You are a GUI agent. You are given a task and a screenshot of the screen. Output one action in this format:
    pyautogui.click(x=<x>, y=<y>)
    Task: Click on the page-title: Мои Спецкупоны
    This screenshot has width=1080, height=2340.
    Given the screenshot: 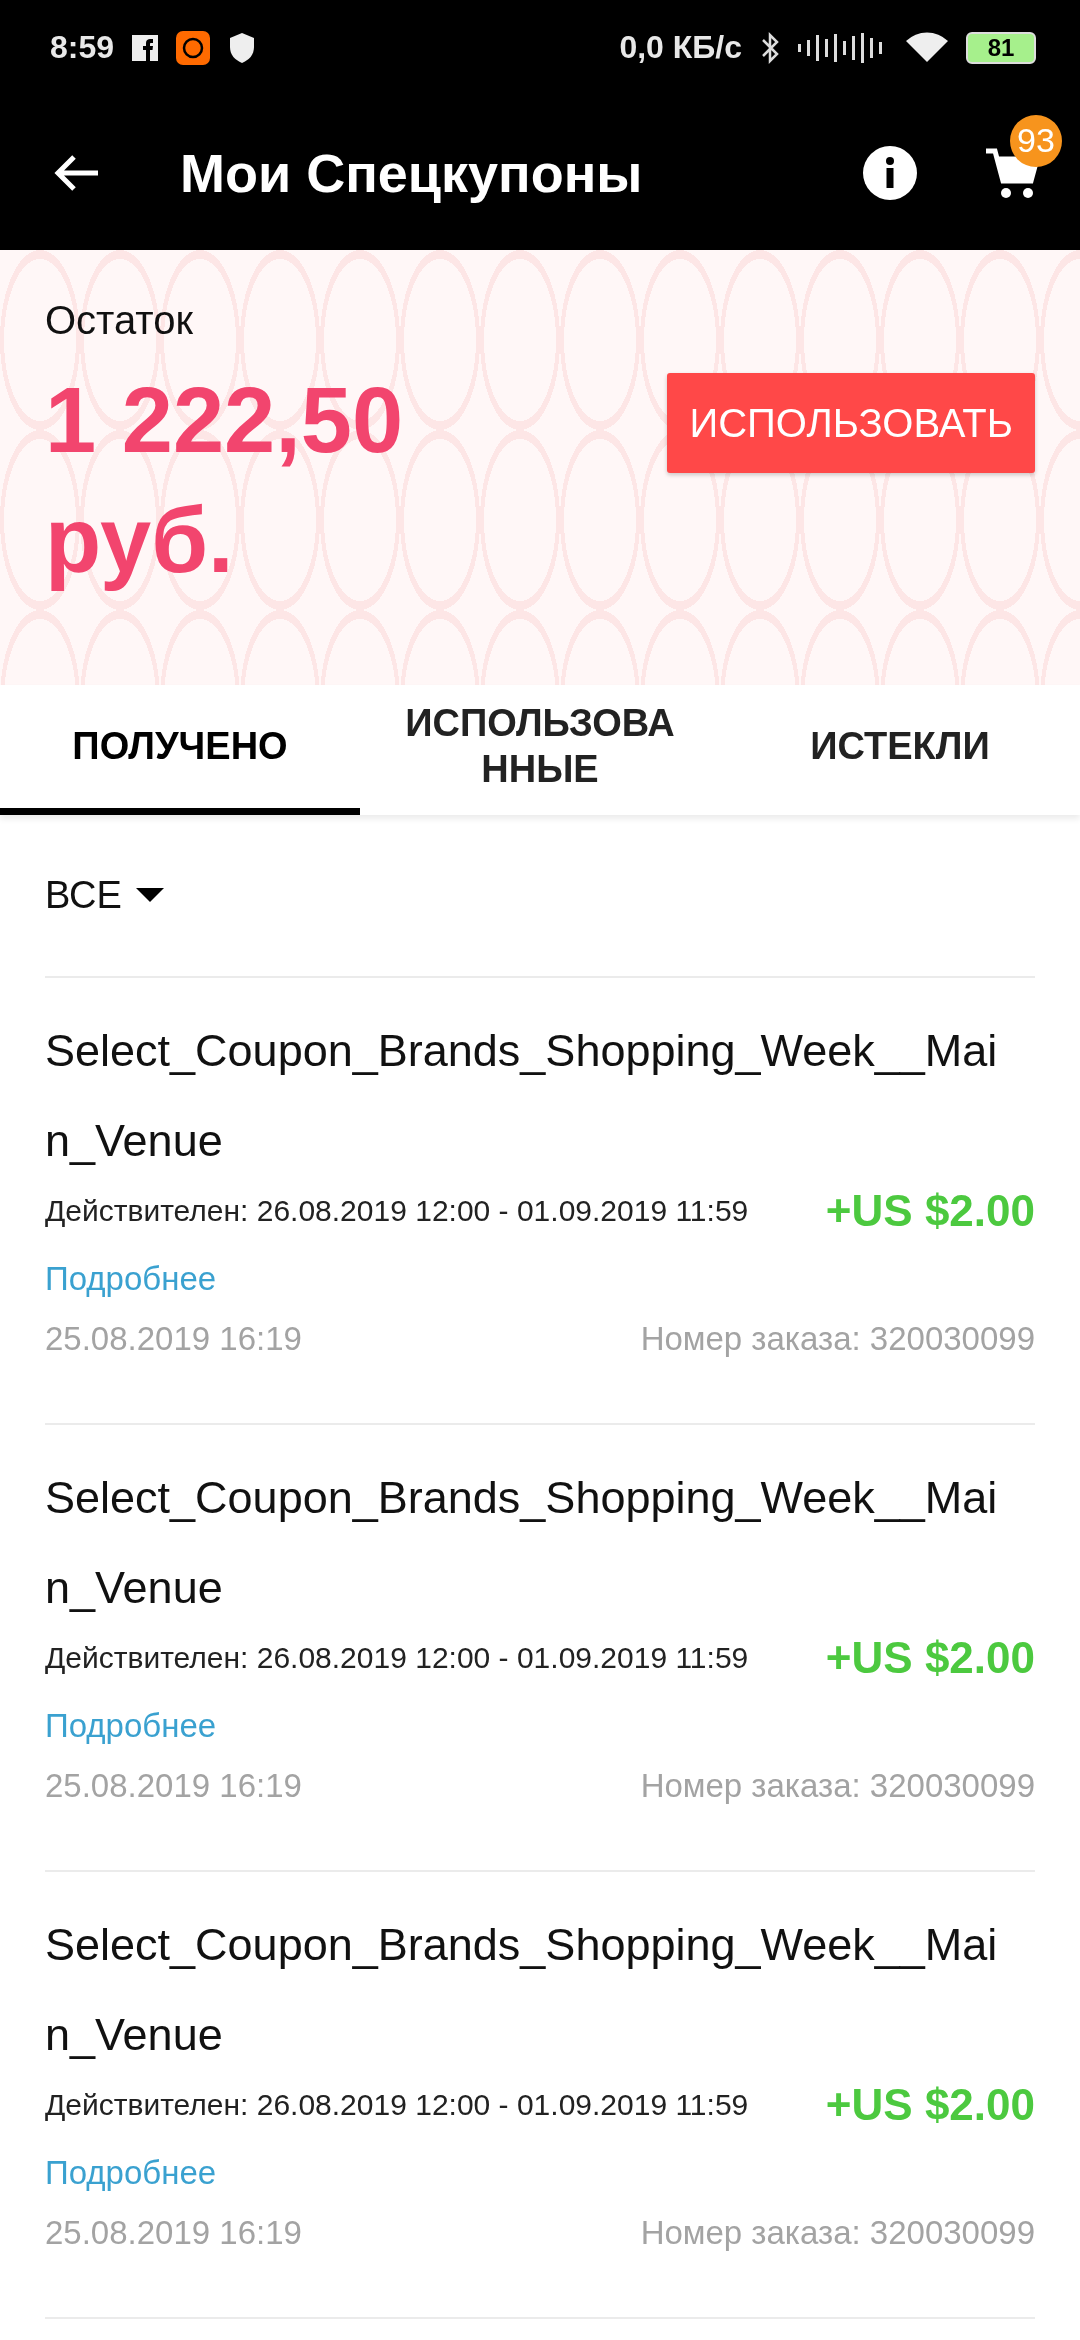 What is the action you would take?
    pyautogui.click(x=412, y=172)
    